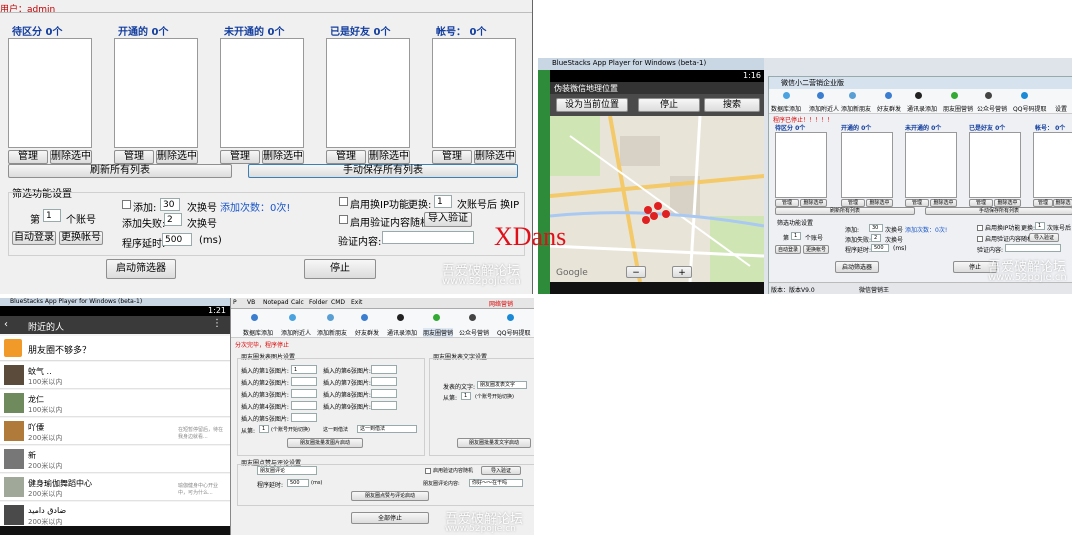  I want to click on zoom-out-icon: −, so click(636, 272).